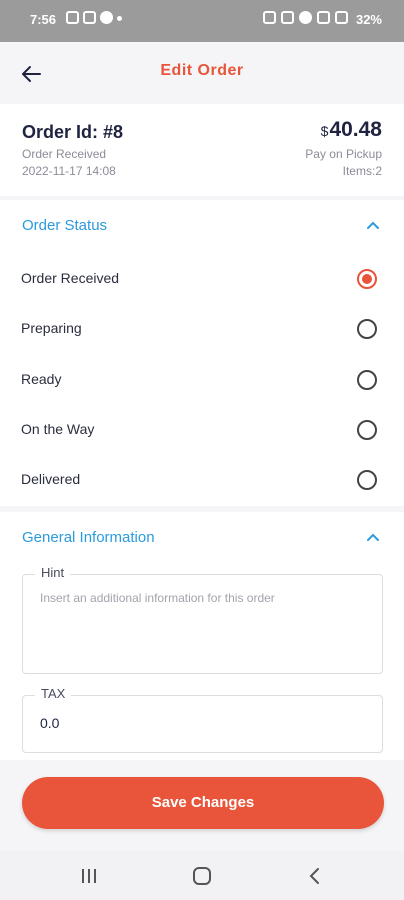 This screenshot has width=404, height=900. Describe the element at coordinates (202, 431) in the screenshot. I see `status-option-on-the-way: On the Way` at that location.